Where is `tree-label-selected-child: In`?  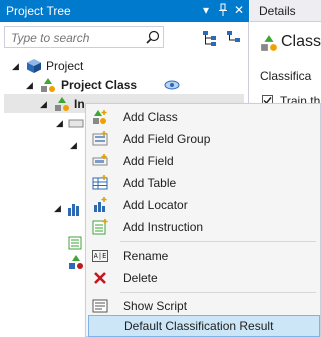
tree-label-selected-child: In is located at coordinates (79, 104).